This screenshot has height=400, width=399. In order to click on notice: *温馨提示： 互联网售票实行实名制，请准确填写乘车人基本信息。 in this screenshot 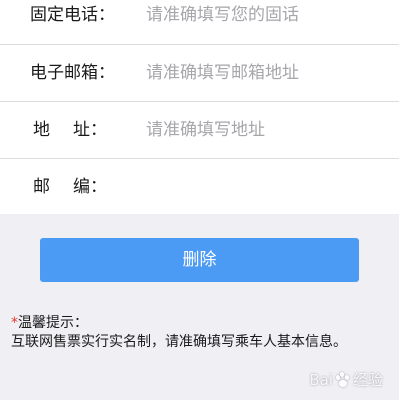, I will do `click(201, 333)`.